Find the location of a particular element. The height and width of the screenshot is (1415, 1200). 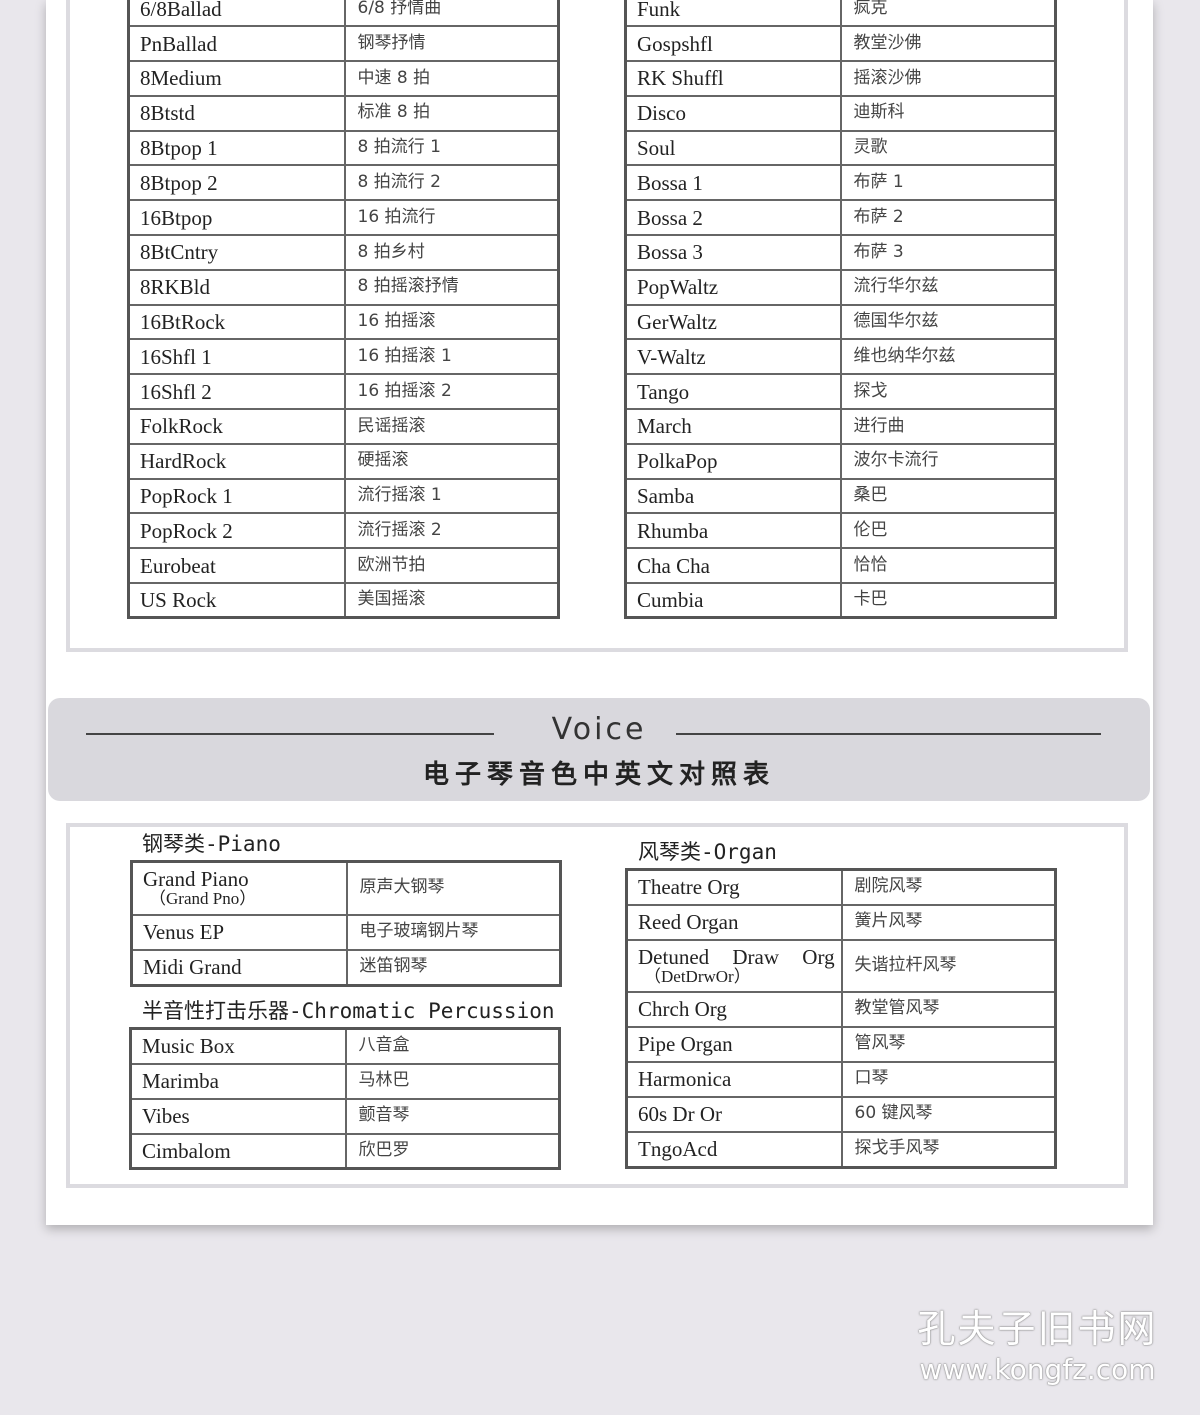

table-row: Tango 探戈 is located at coordinates (840, 392).